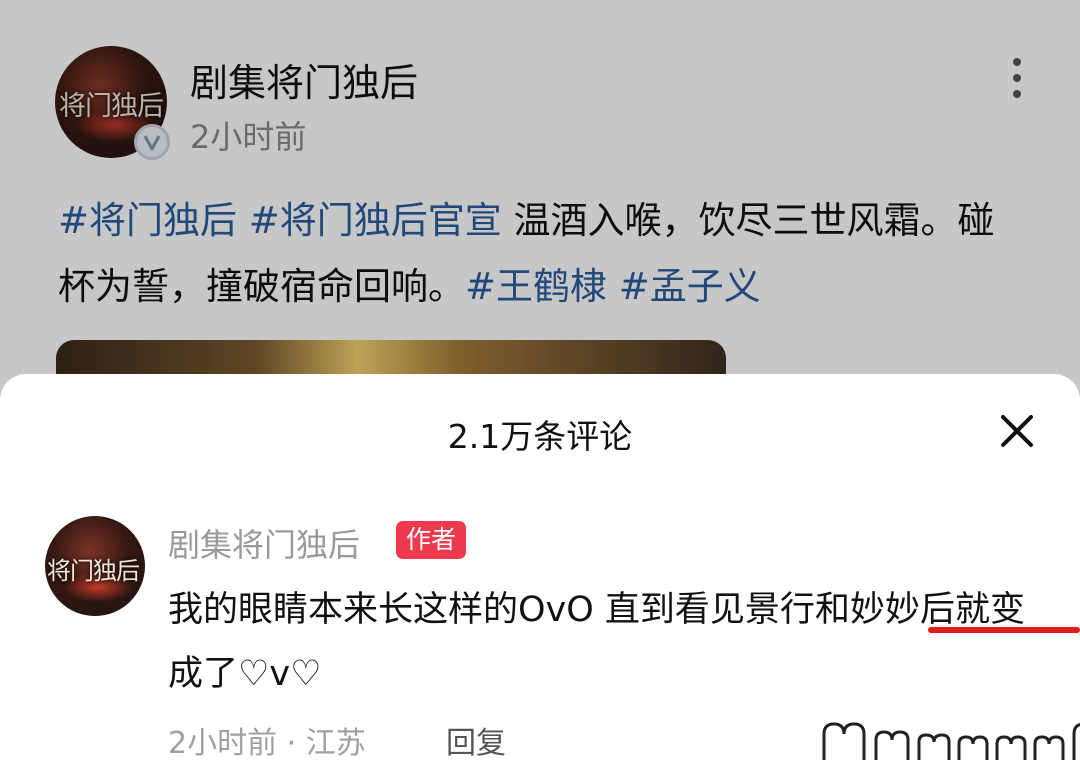 This screenshot has height=776, width=1080. I want to click on close-button, so click(1017, 431).